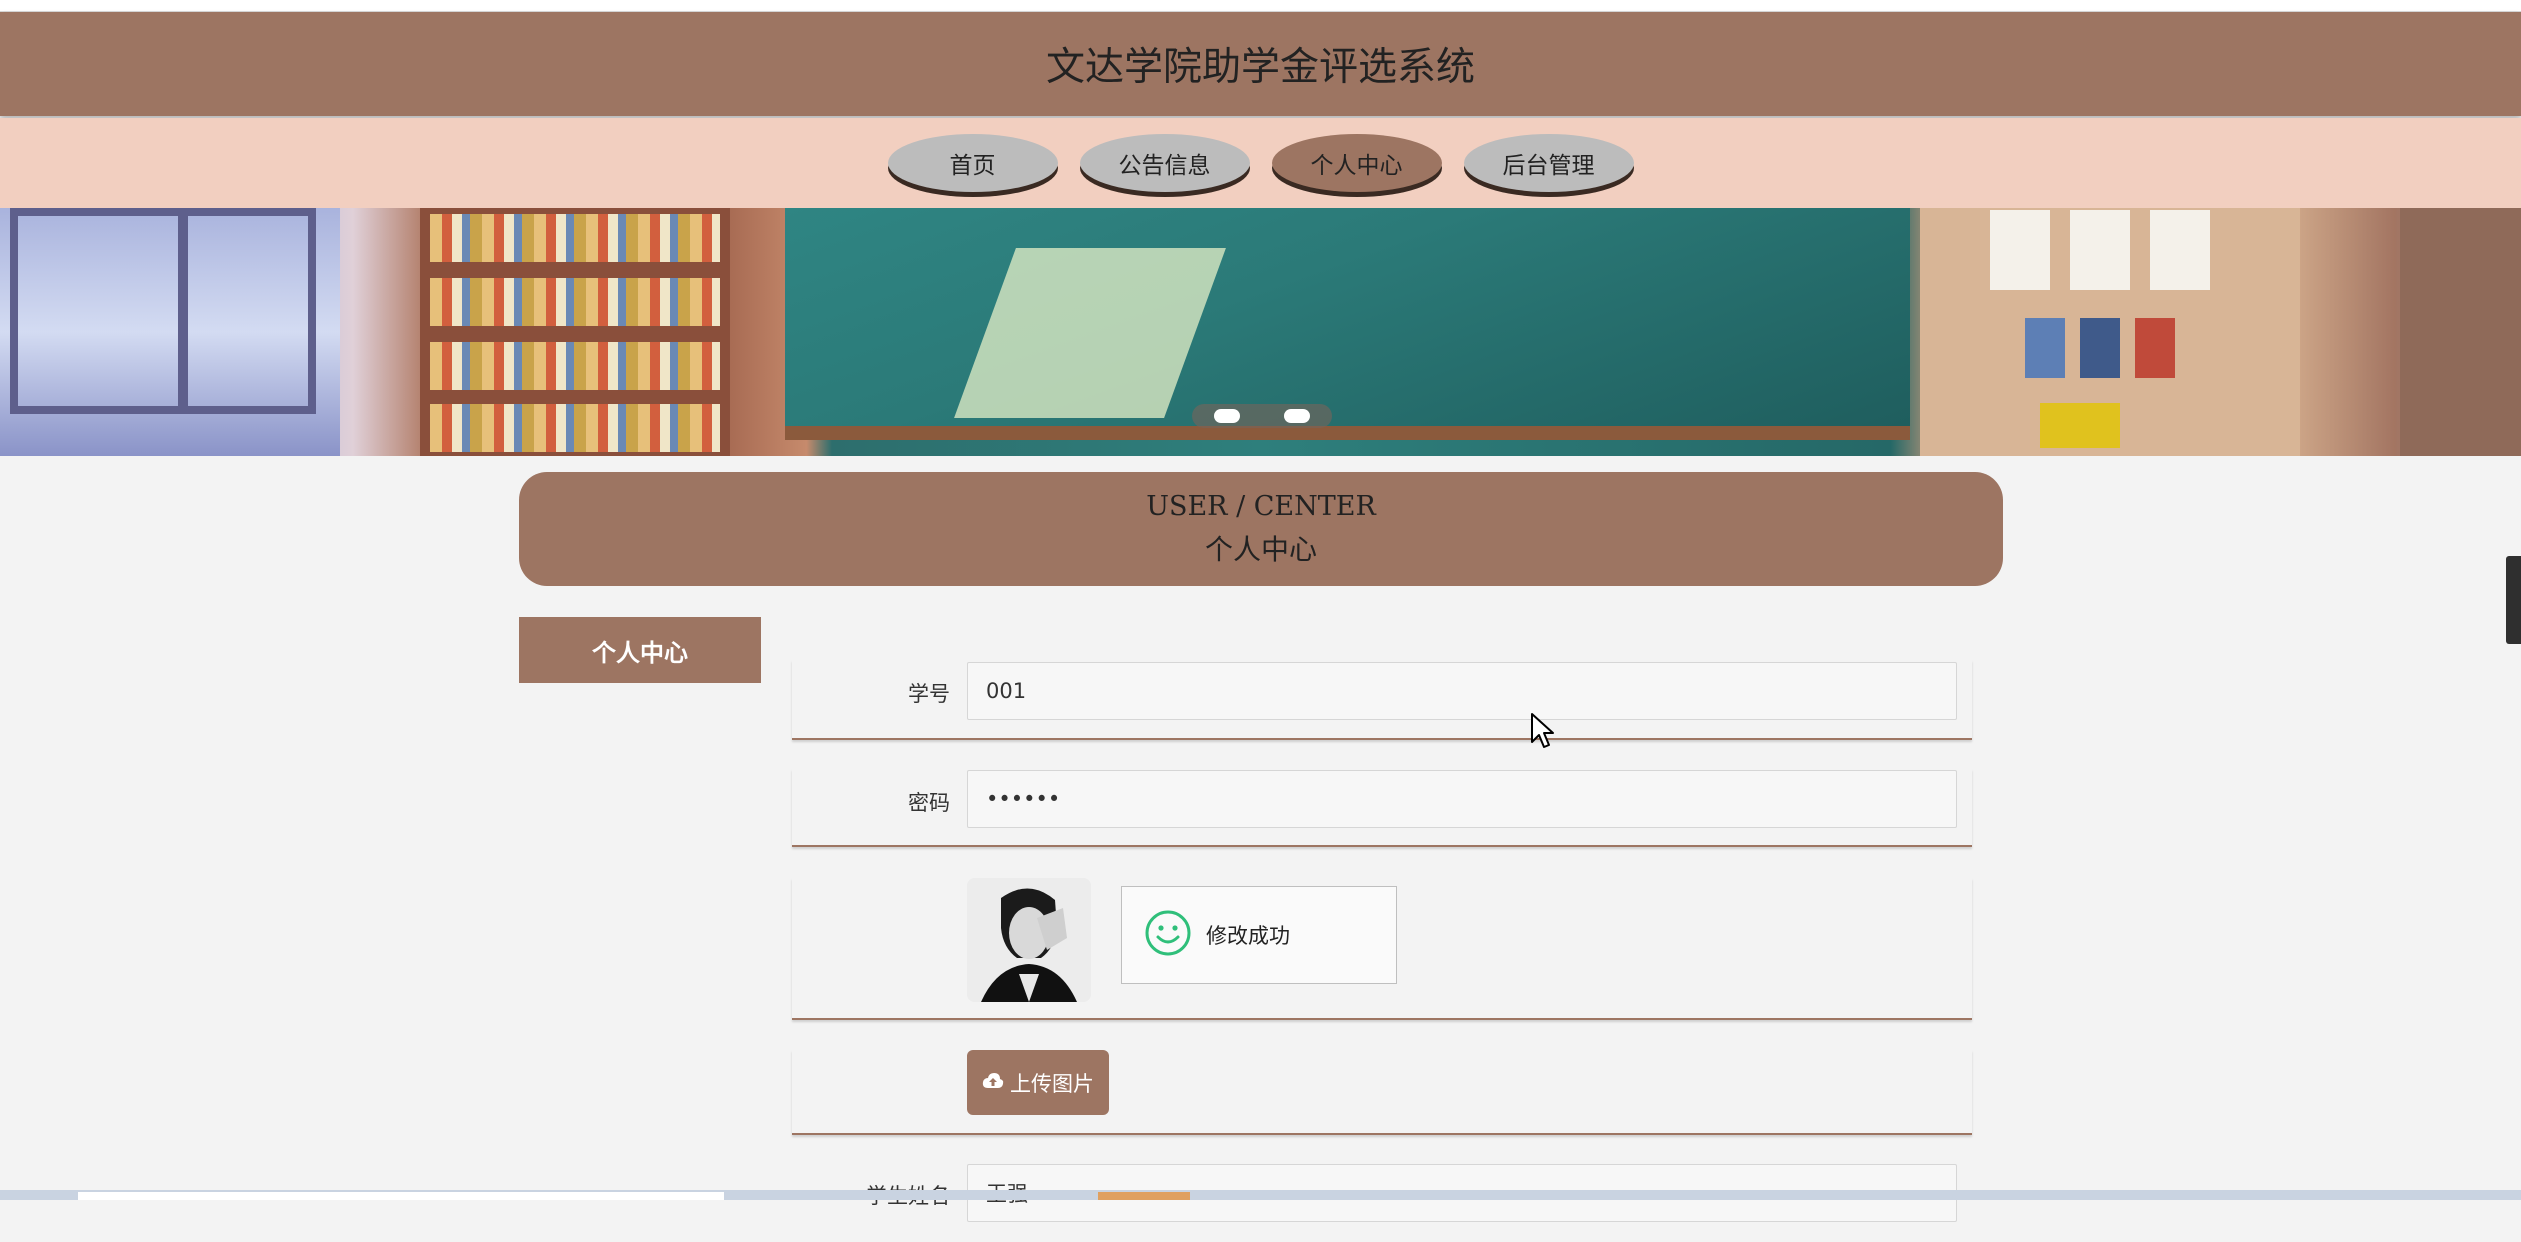 This screenshot has width=2521, height=1242. I want to click on form-row-avatar: 修改成功, so click(1382, 949).